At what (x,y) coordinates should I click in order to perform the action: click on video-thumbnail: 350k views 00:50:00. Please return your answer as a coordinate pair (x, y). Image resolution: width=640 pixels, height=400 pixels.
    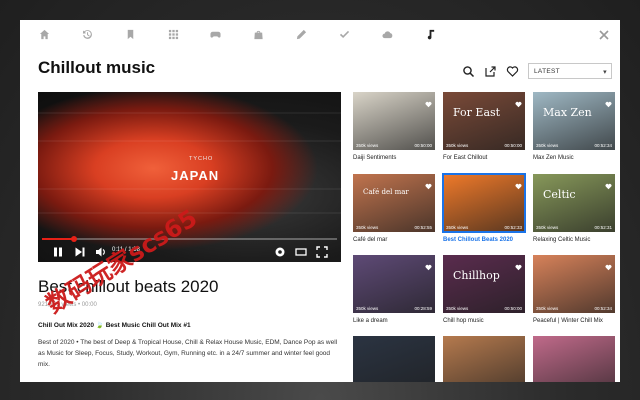
    Looking at the image, I should click on (394, 121).